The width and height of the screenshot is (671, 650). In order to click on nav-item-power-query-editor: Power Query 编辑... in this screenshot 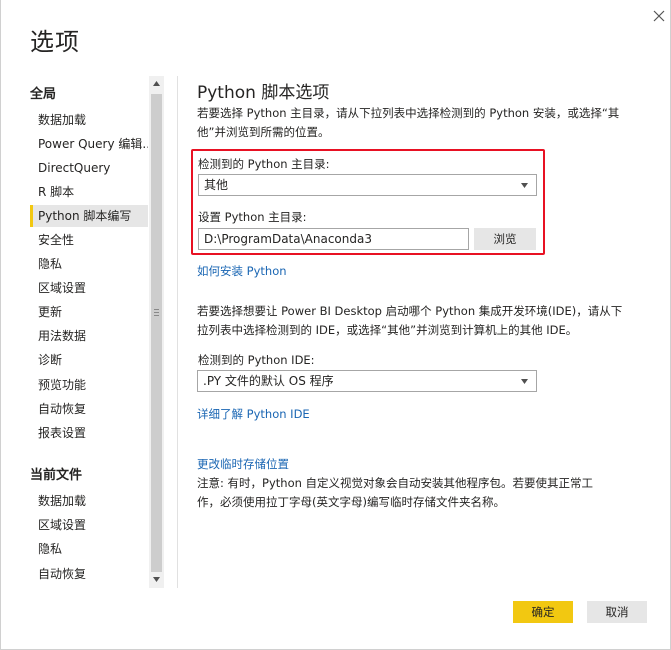, I will do `click(89, 144)`.